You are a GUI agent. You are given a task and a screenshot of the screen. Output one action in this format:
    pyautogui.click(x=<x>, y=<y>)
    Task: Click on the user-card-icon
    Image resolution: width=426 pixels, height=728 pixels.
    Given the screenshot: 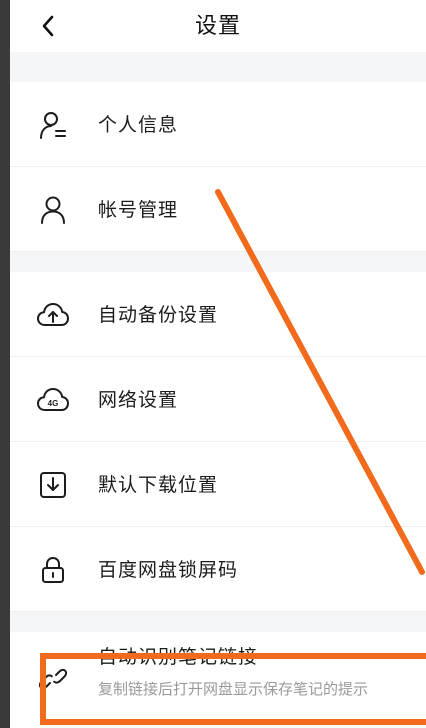 What is the action you would take?
    pyautogui.click(x=53, y=125)
    